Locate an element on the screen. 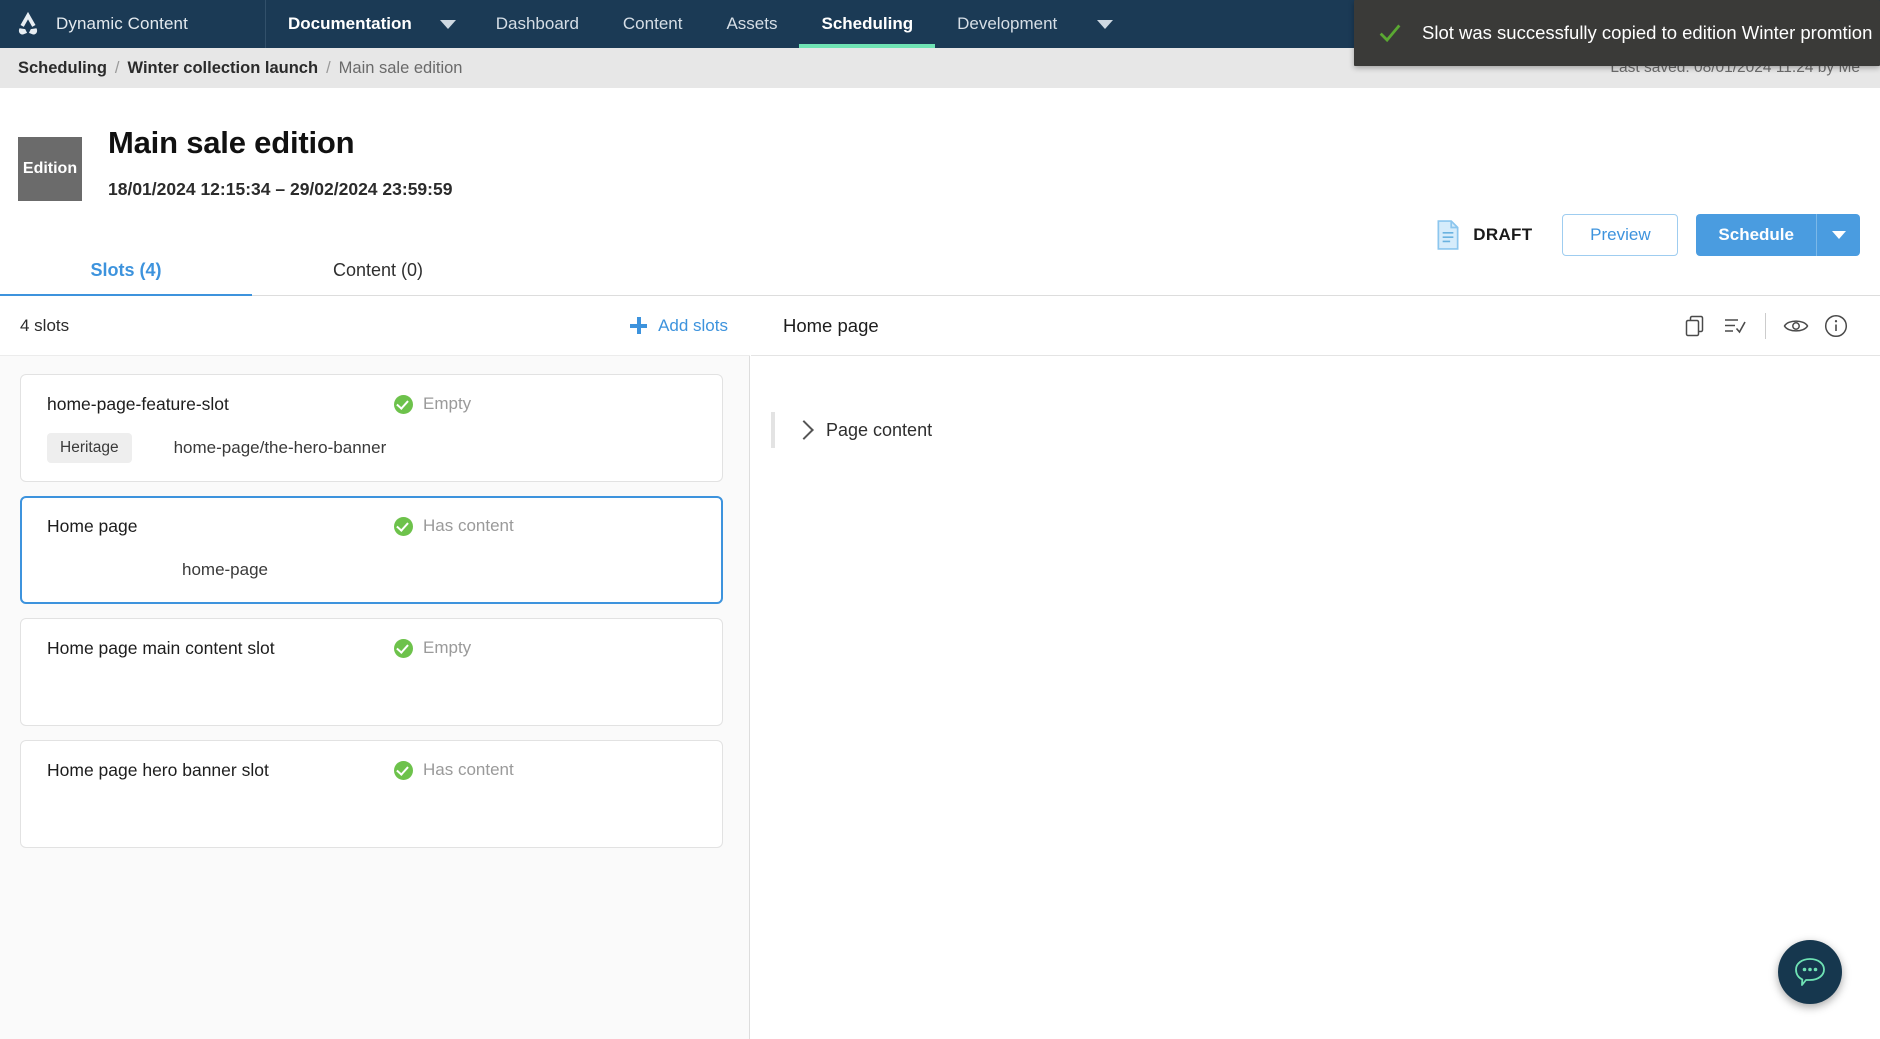 The width and height of the screenshot is (1880, 1039). status-badge-label: DRAFT is located at coordinates (1503, 234).